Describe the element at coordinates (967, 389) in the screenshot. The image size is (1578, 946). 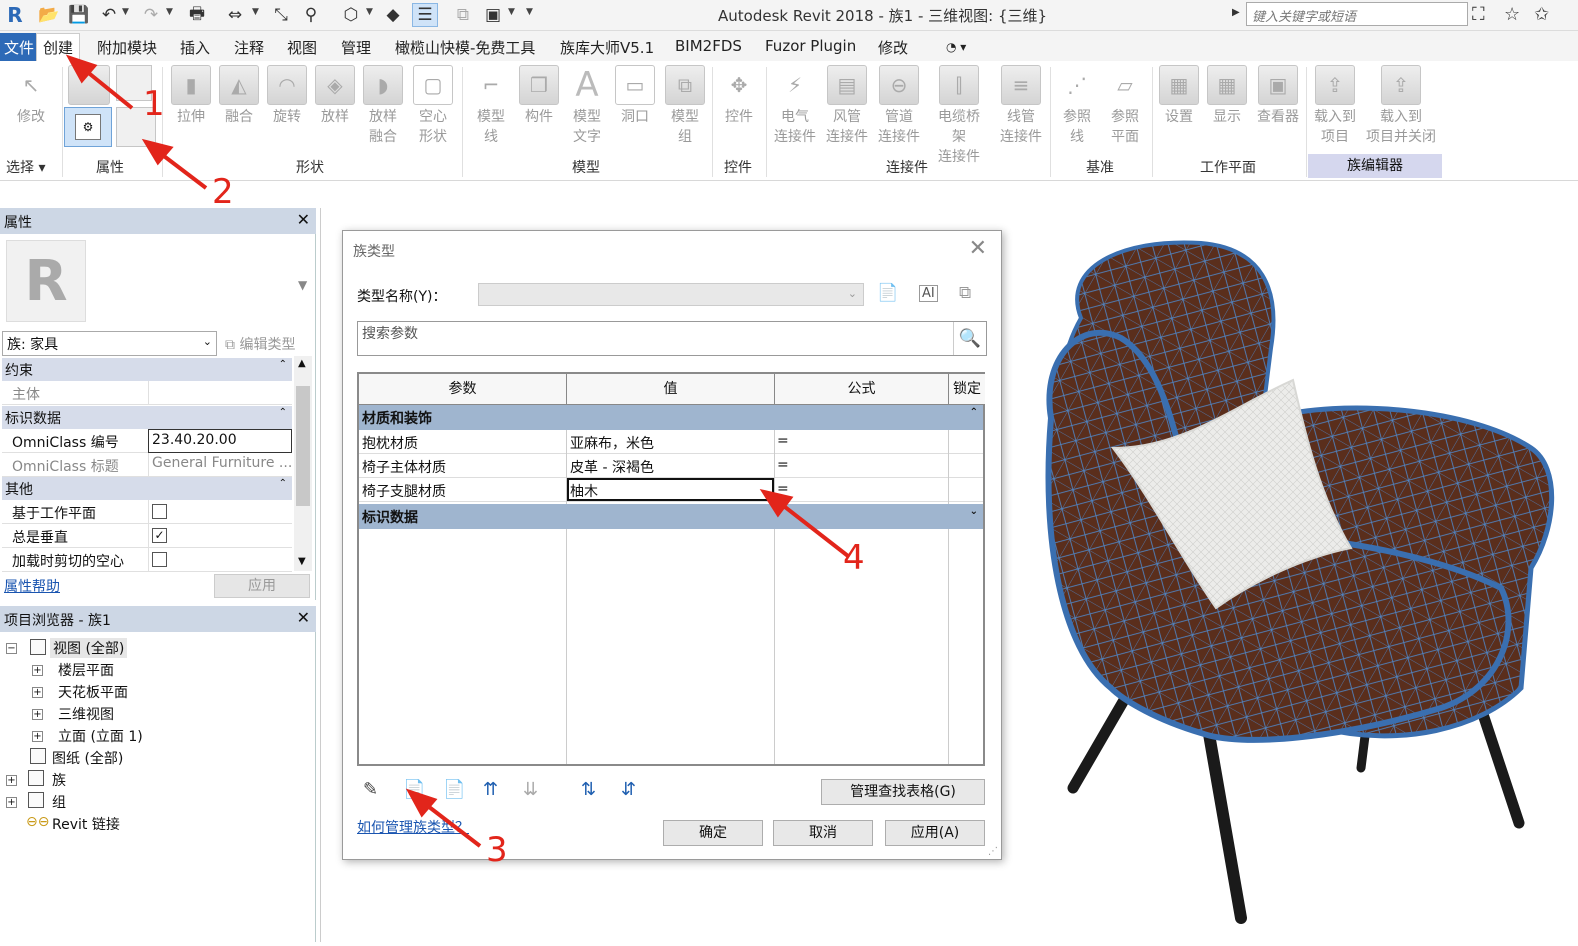
I see `column-header-lock: 锁定` at that location.